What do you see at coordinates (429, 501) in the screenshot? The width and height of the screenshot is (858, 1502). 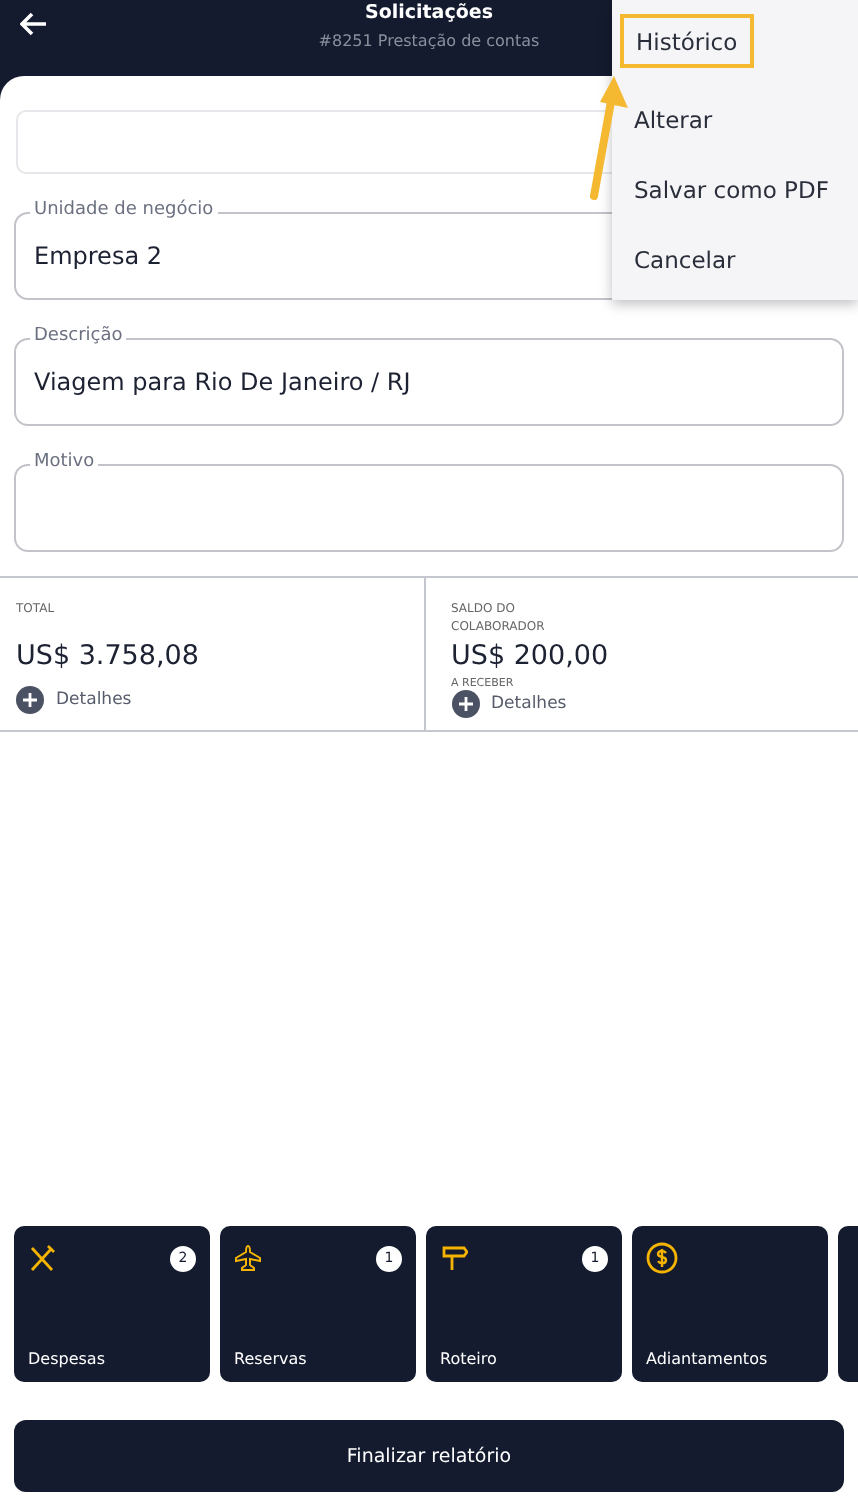 I see `text-field: Motivo` at bounding box center [429, 501].